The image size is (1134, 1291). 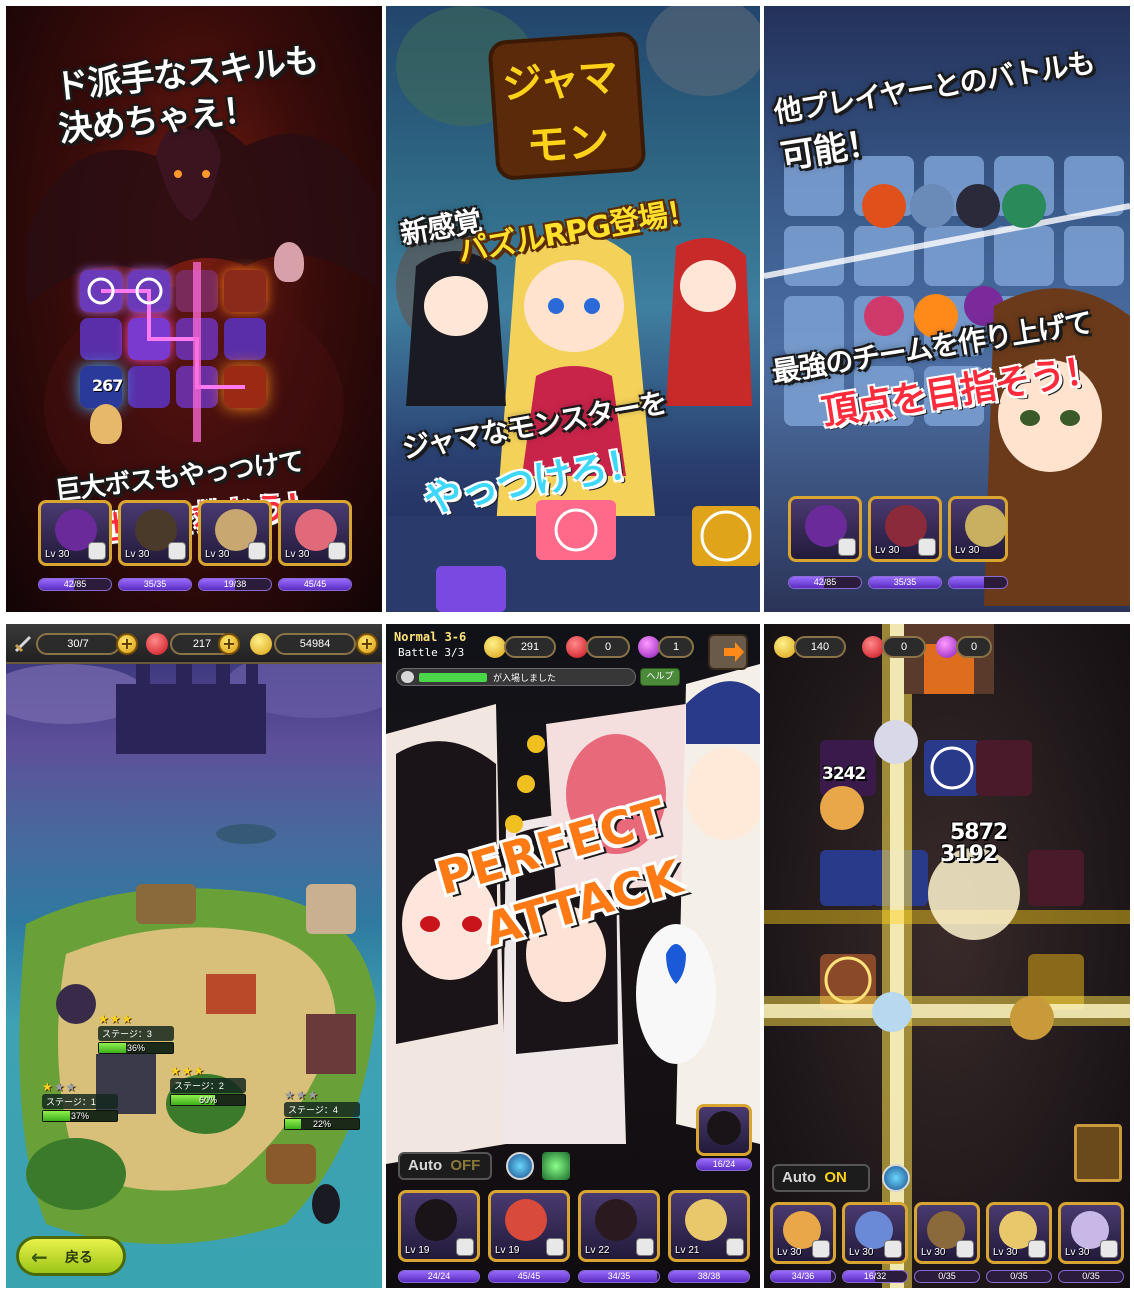 What do you see at coordinates (974, 647) in the screenshot?
I see `orbs-value: 0` at bounding box center [974, 647].